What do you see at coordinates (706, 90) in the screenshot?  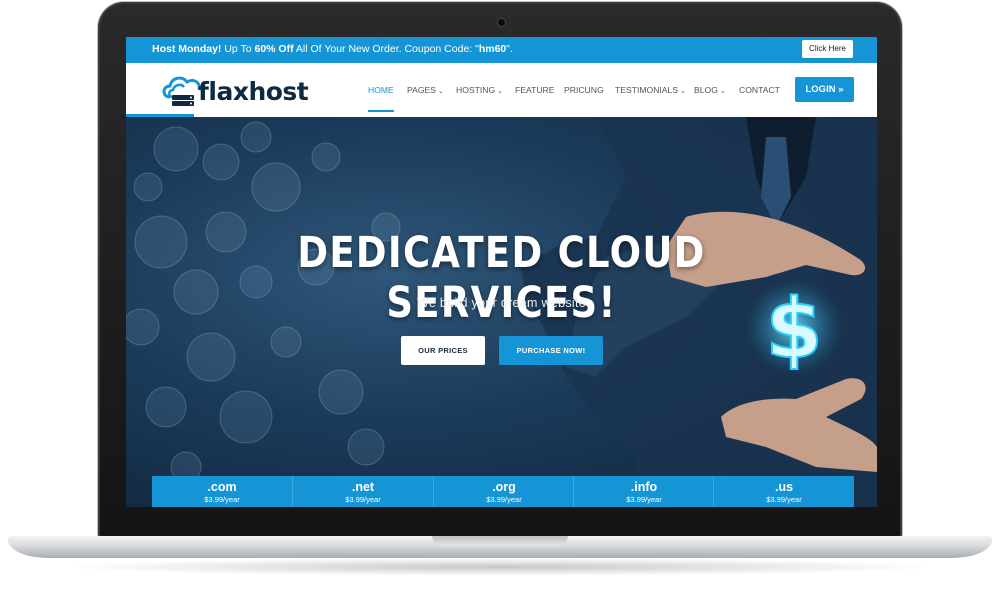 I see `nav-label: BLOG` at bounding box center [706, 90].